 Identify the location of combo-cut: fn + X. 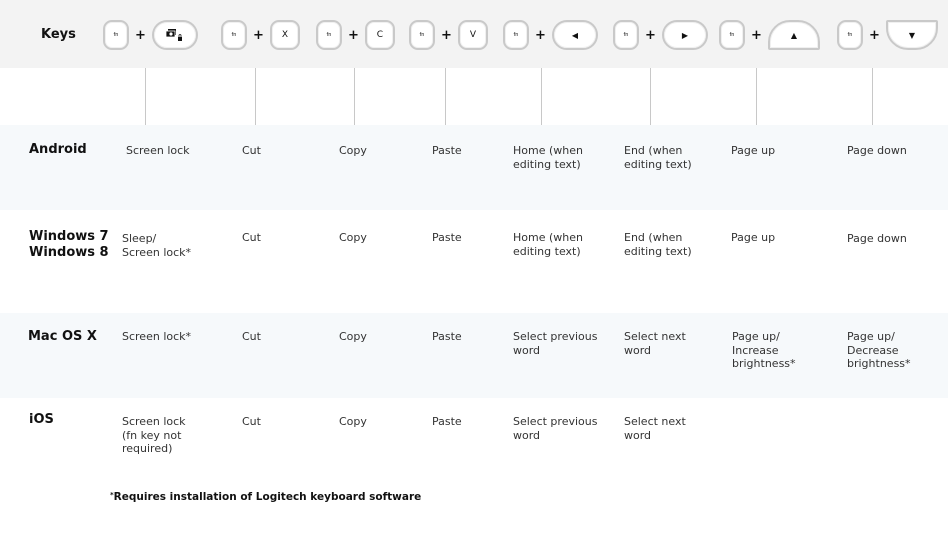
(260, 35).